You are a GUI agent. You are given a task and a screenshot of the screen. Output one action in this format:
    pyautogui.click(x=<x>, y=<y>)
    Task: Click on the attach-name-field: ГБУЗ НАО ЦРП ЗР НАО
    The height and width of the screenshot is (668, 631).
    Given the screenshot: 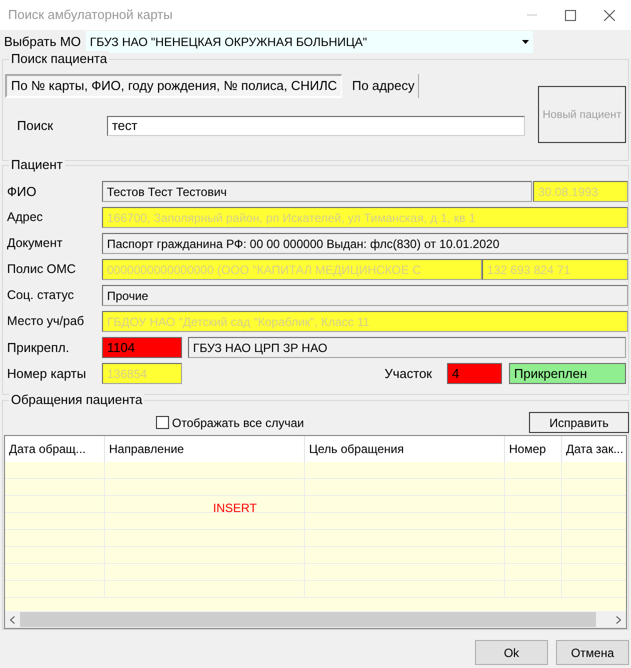 What is the action you would take?
    pyautogui.click(x=407, y=347)
    